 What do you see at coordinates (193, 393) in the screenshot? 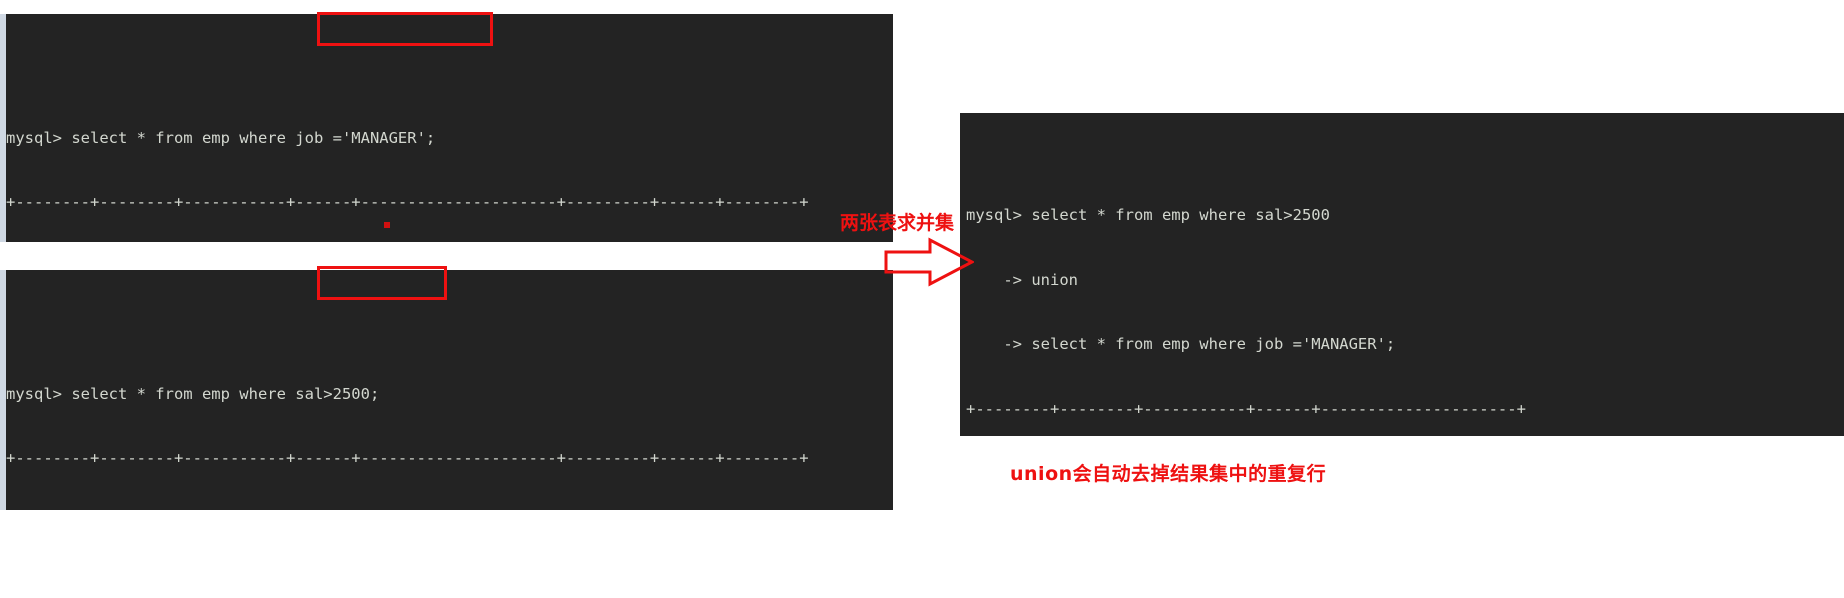
I see `terminal-line: mysql> select * from emp where sal>2500;` at bounding box center [193, 393].